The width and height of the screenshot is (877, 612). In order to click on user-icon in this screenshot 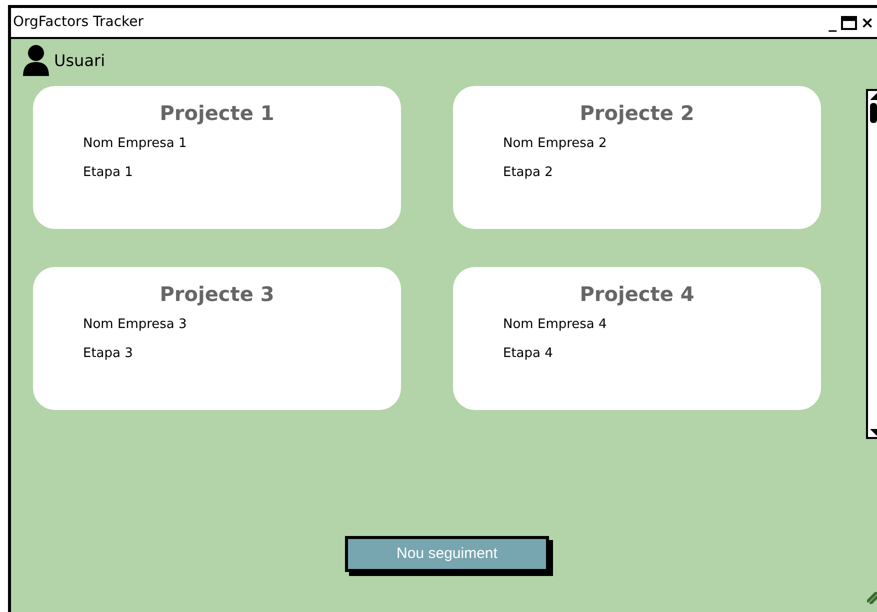, I will do `click(36, 60)`.